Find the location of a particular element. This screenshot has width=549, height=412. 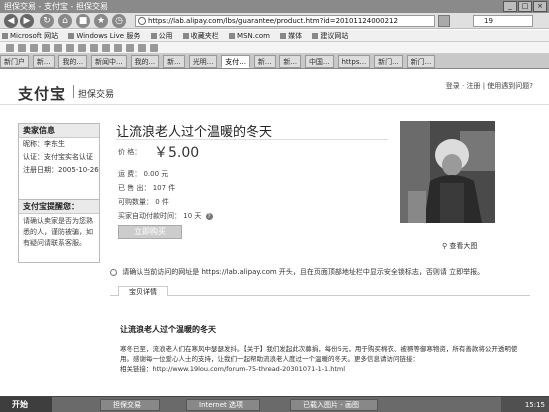

sold-value: 107 件 is located at coordinates (164, 188).